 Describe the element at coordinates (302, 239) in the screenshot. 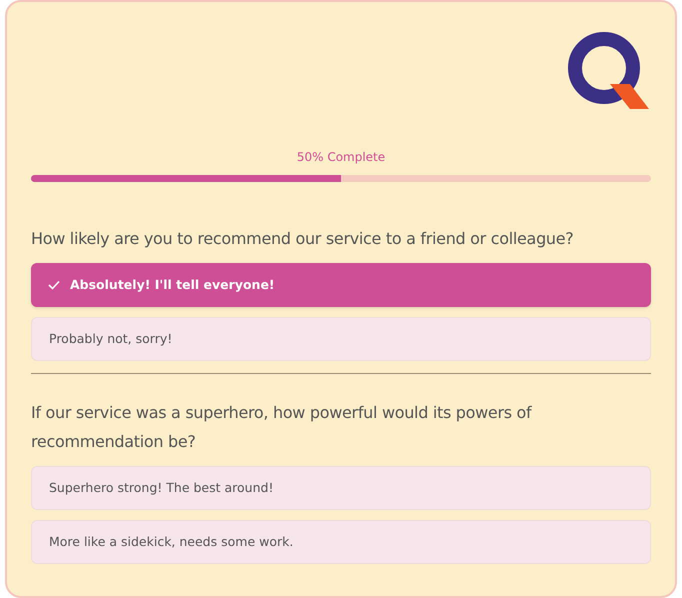

I see `question-text: How likely are you to recommend our service to a friend or colleague?` at that location.